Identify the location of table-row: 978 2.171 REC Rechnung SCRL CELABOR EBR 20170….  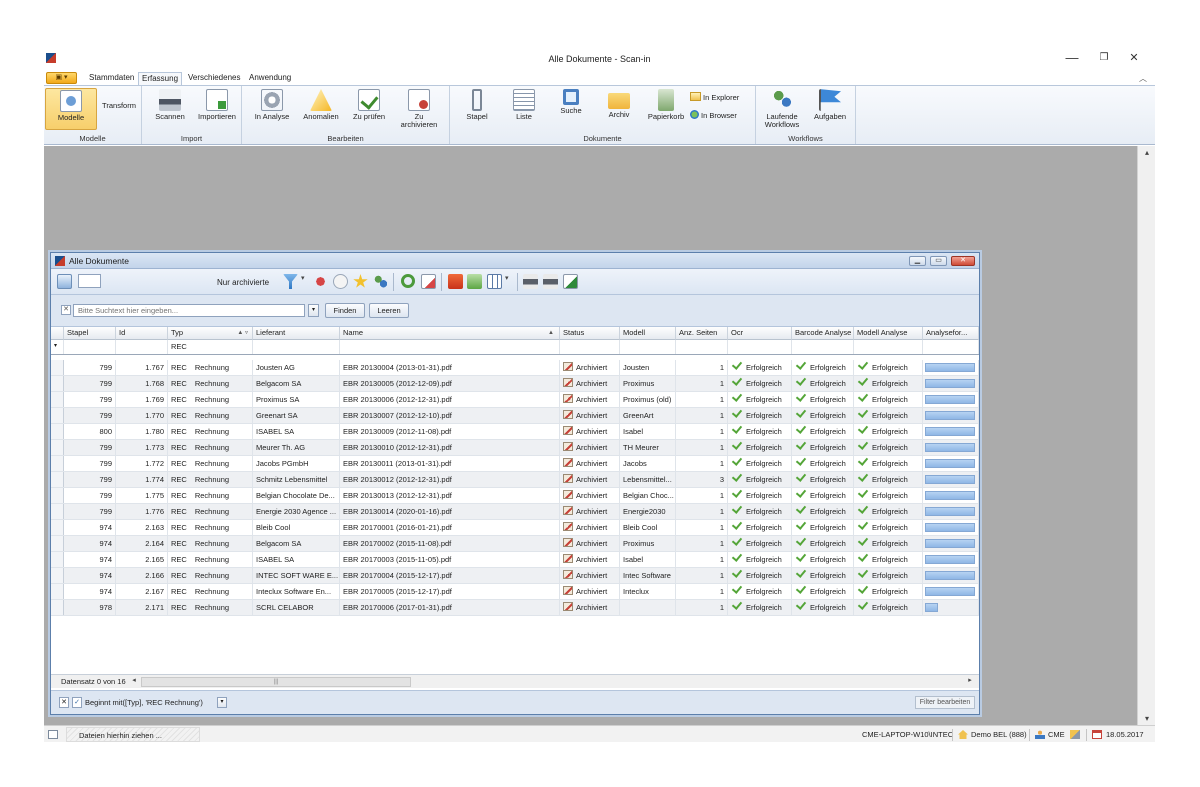
(515, 608).